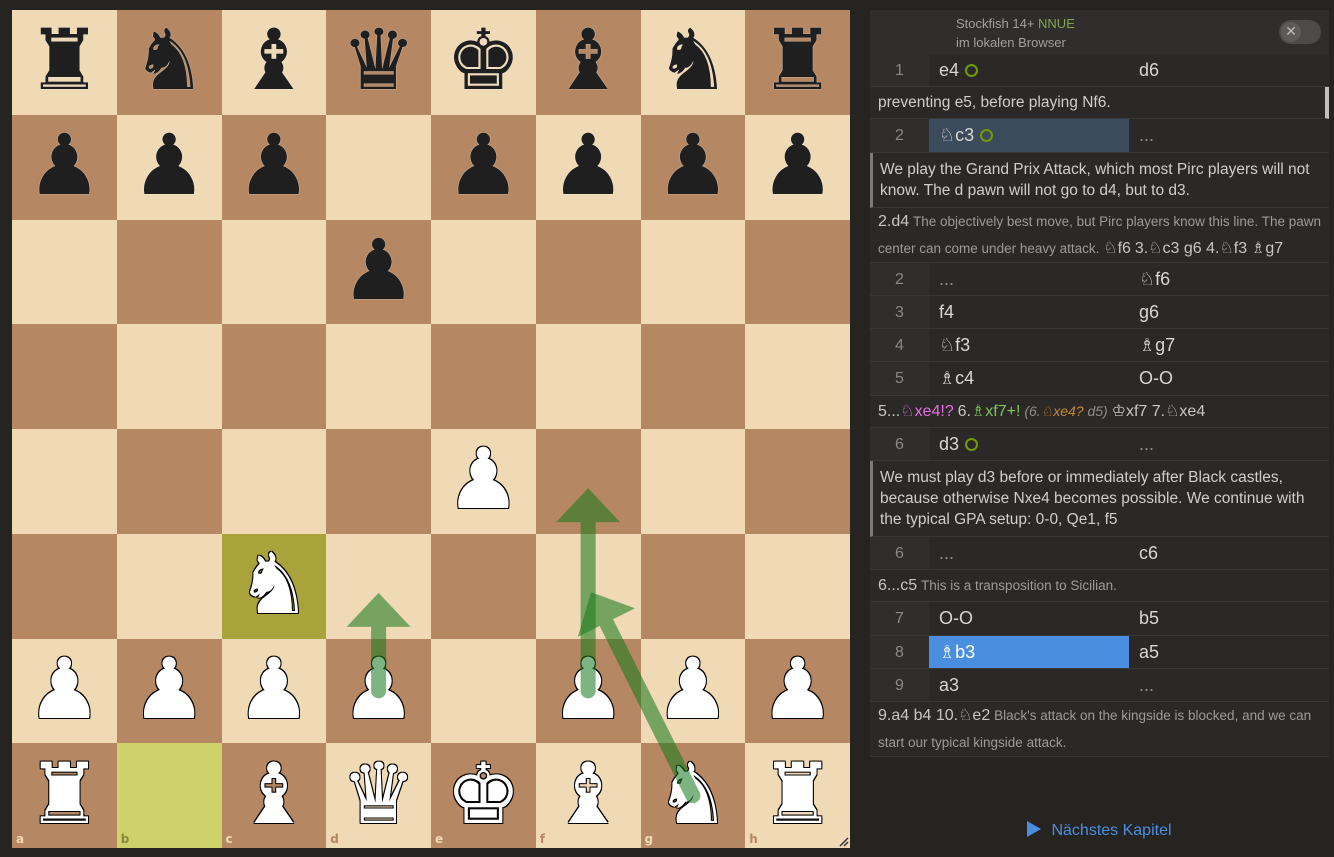 The image size is (1334, 857). Describe the element at coordinates (1229, 312) in the screenshot. I see `move-black: g6` at that location.